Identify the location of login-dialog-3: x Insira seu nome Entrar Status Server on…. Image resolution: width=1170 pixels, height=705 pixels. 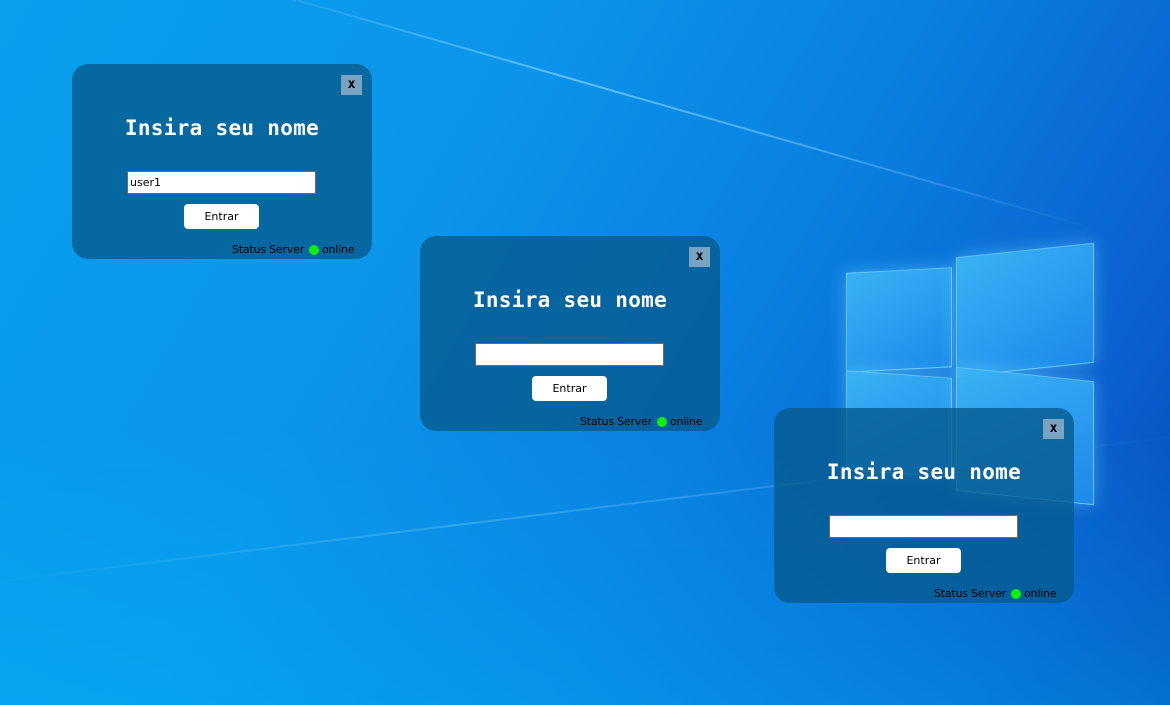
(924, 505).